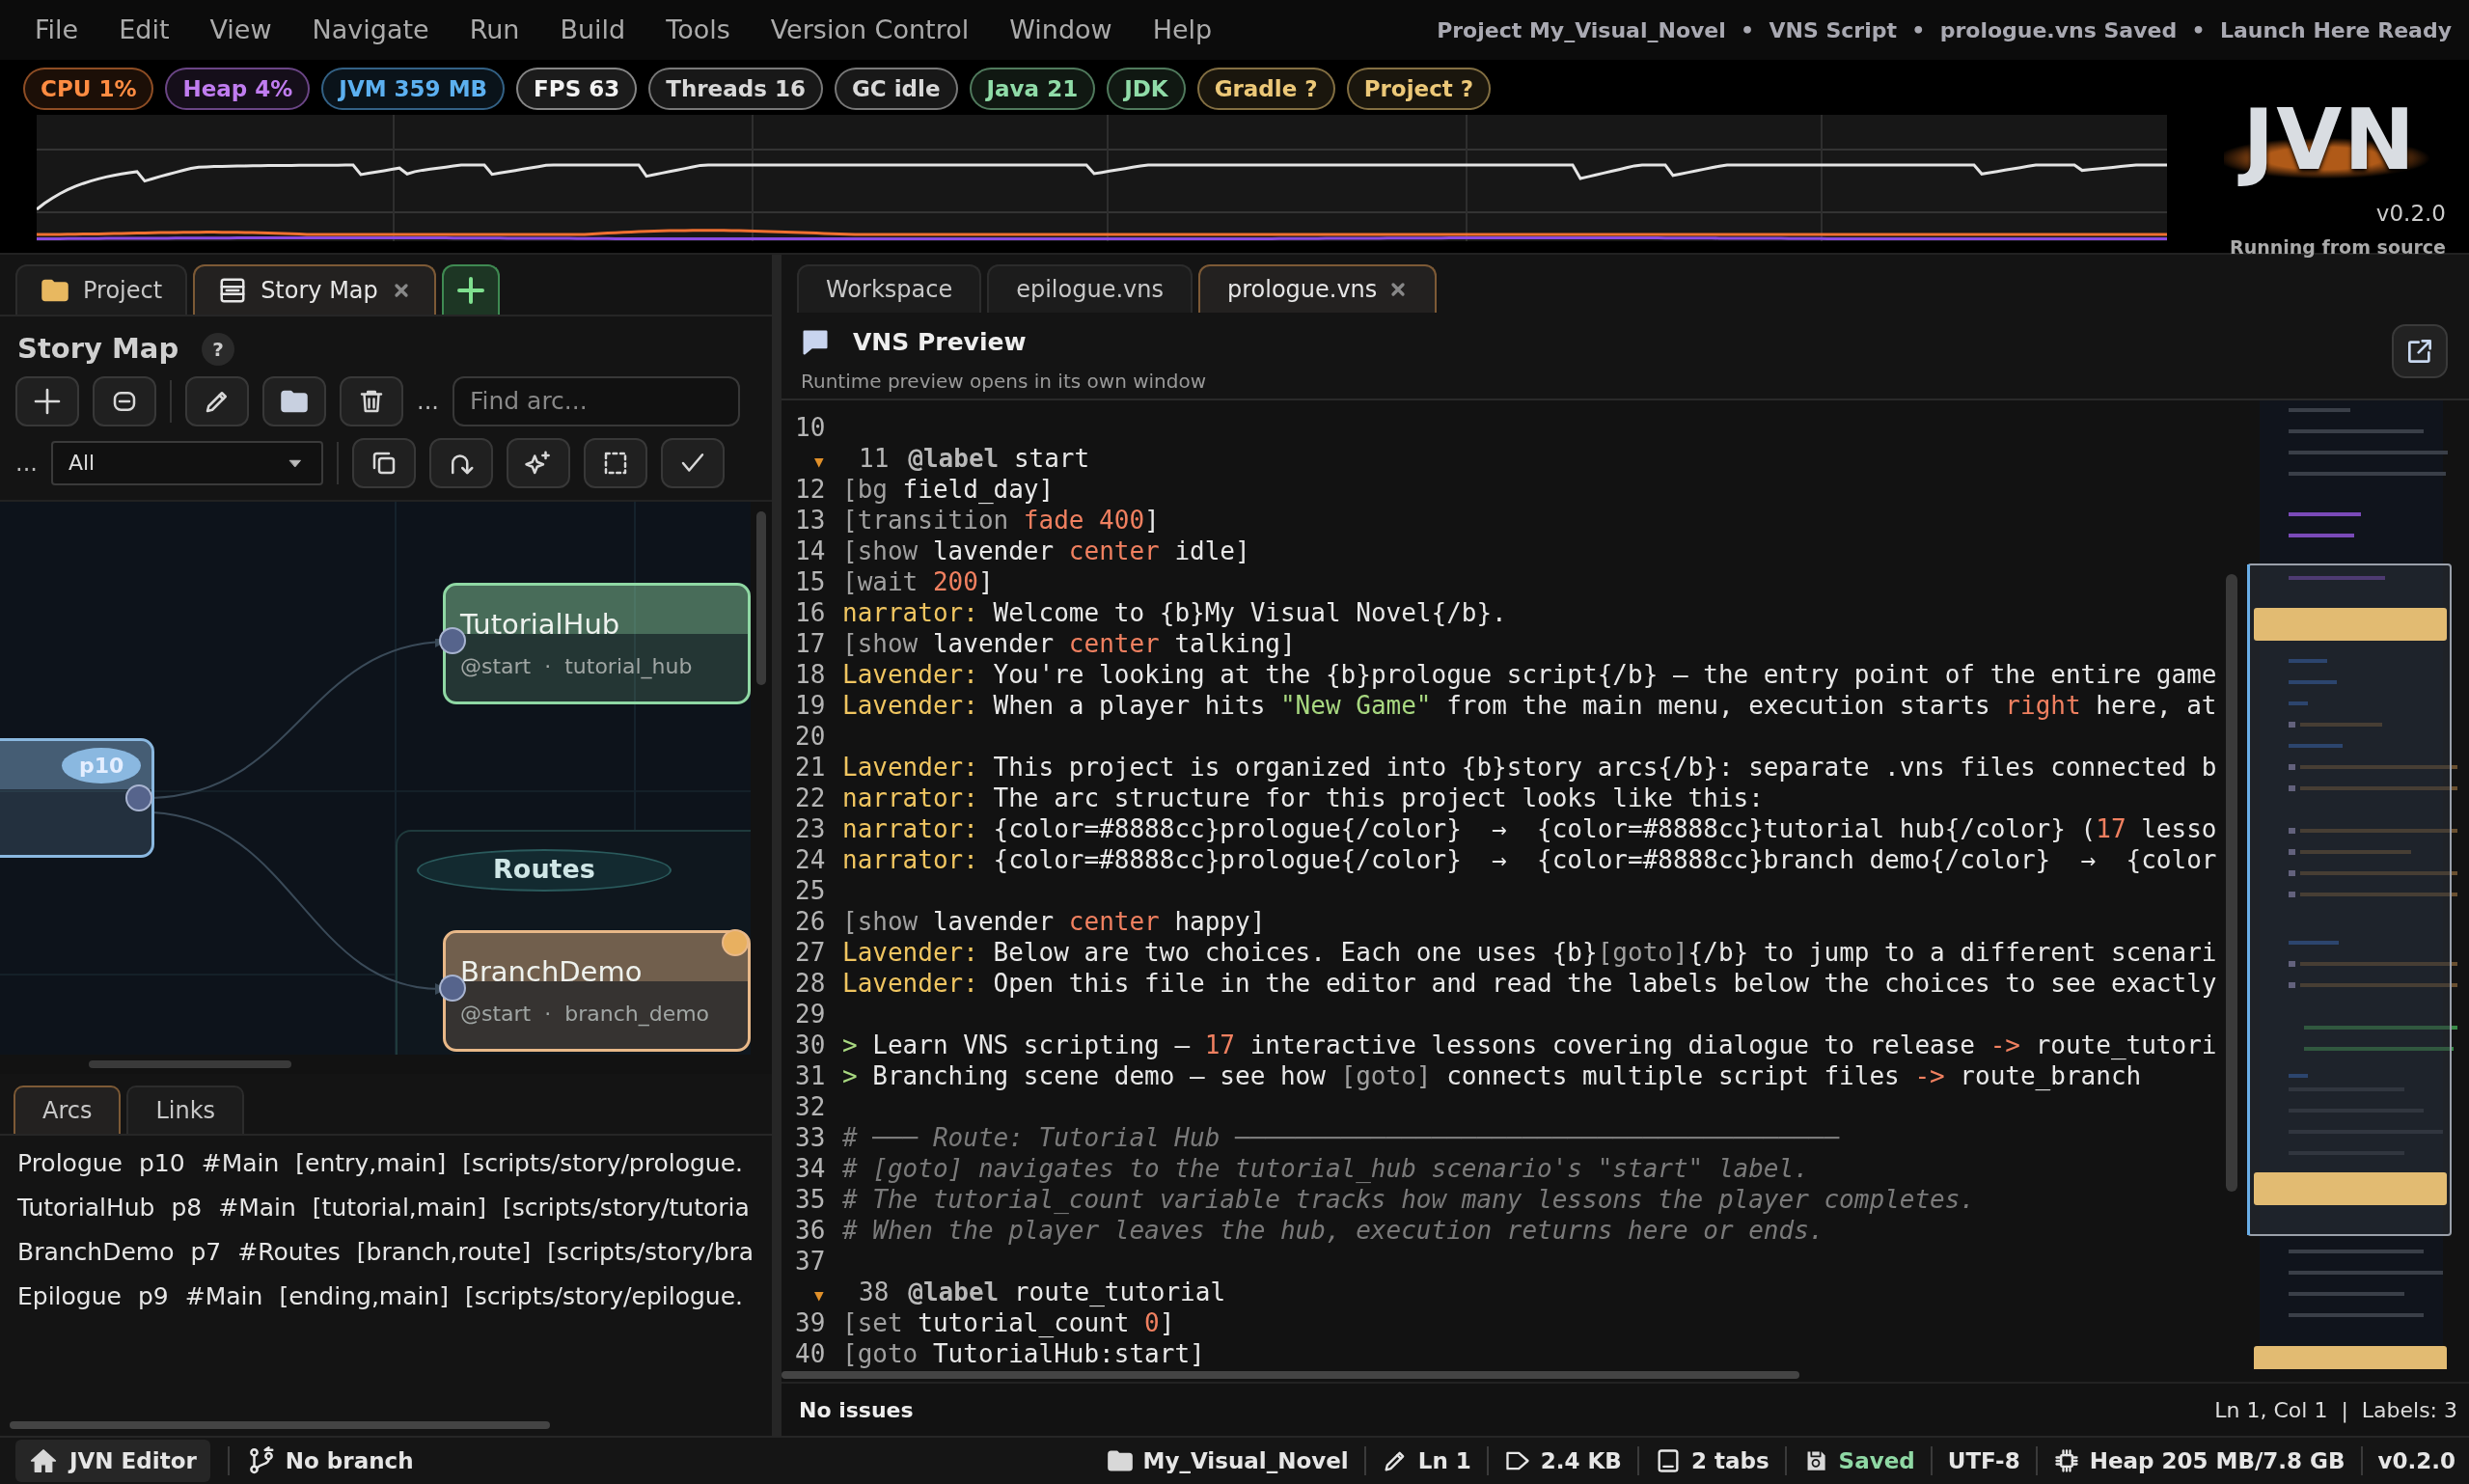  I want to click on connect-button, so click(460, 462).